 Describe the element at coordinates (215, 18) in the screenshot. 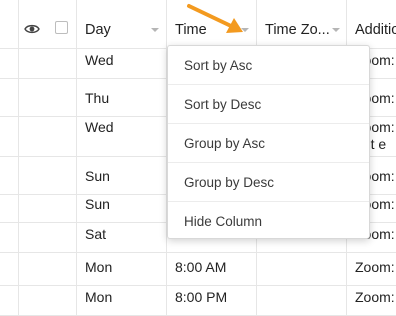

I see `annotation-arrow-icon` at that location.